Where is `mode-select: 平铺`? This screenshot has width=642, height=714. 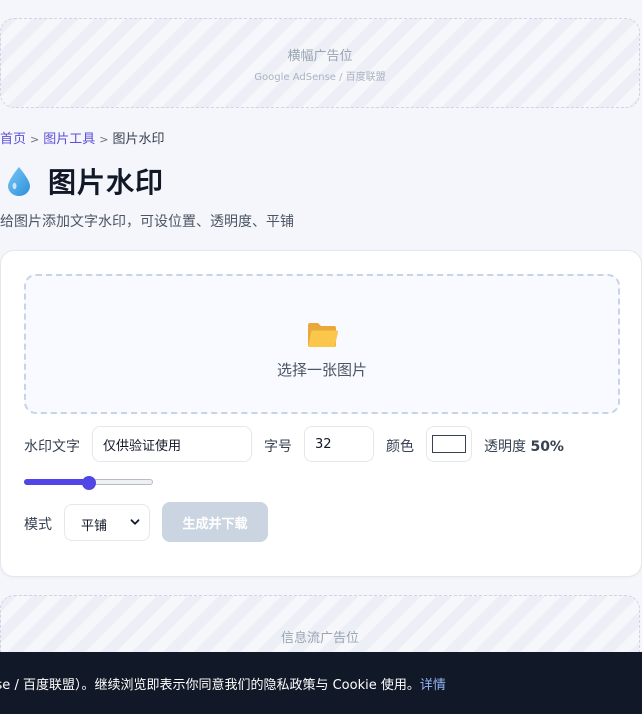 mode-select: 平铺 is located at coordinates (107, 522).